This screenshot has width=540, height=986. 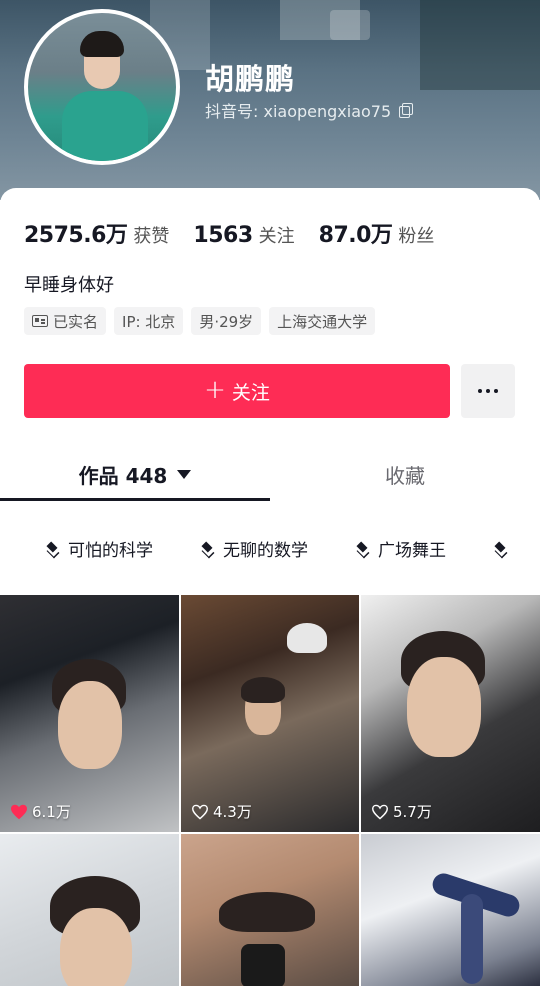 I want to click on video-thumbnail: 5.7万, so click(x=450, y=713).